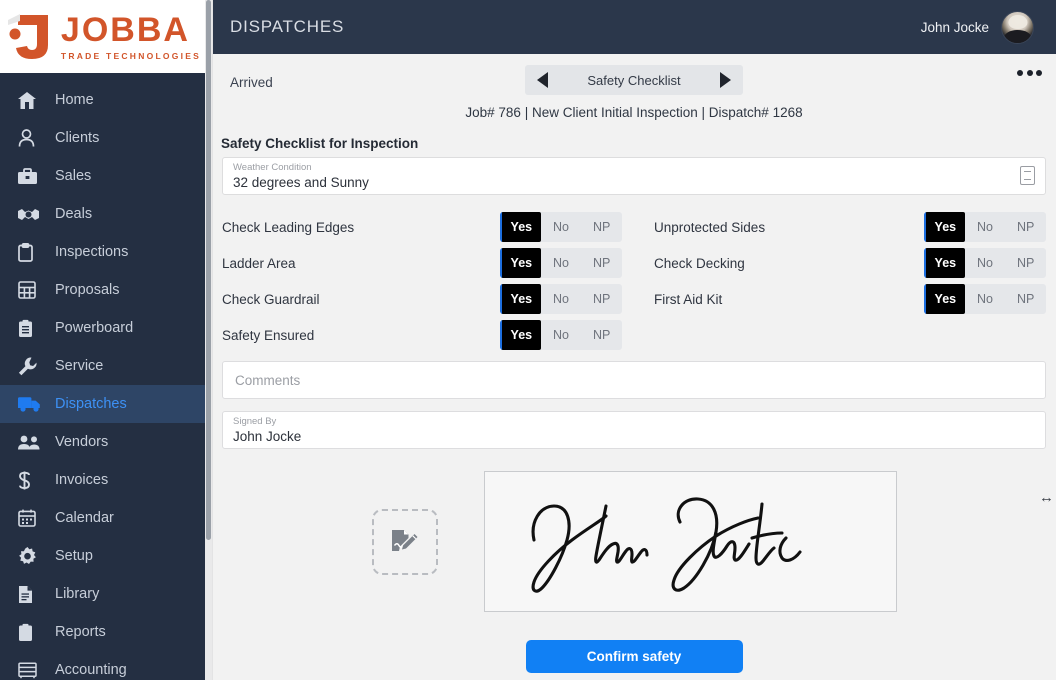 The image size is (1056, 680). I want to click on signature-edit-icon, so click(404, 541).